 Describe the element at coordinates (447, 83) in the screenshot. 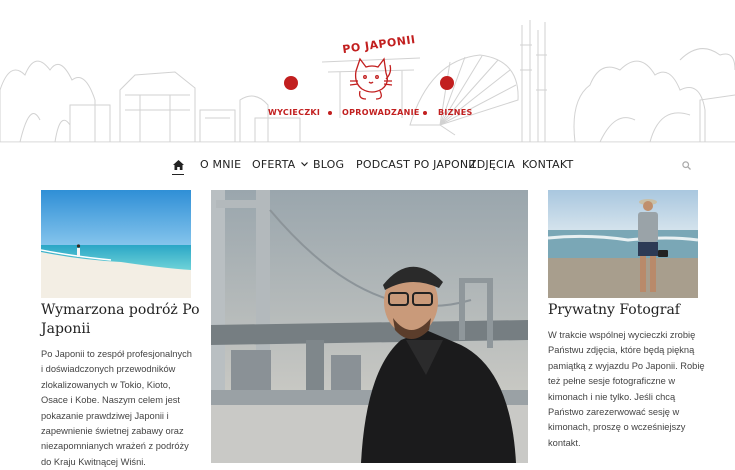

I see `red-sun-right` at that location.